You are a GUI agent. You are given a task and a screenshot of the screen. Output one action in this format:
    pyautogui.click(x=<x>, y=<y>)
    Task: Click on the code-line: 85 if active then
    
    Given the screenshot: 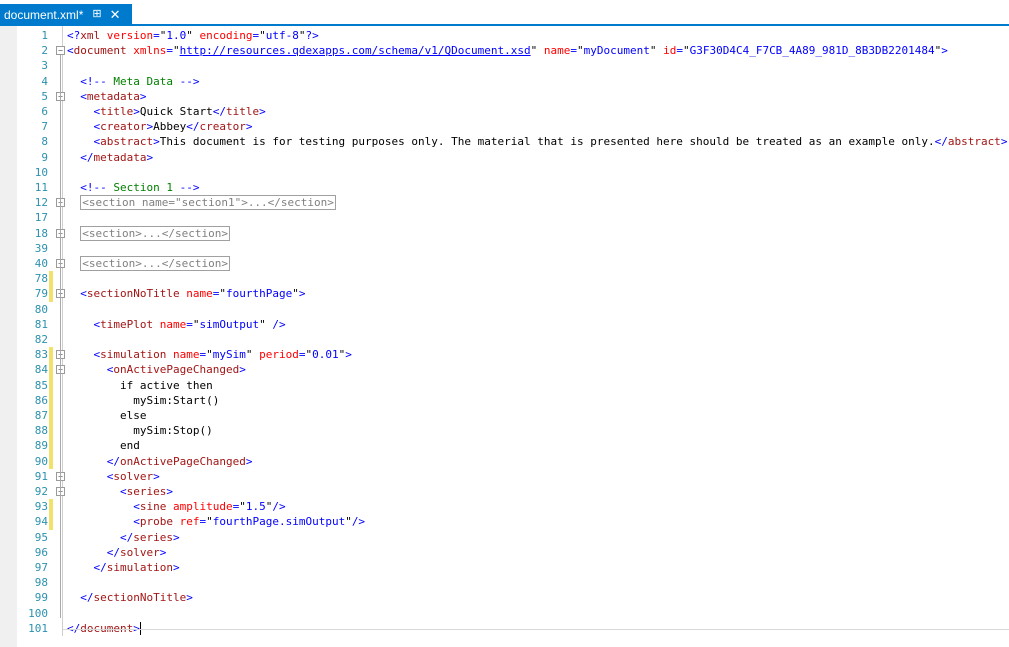 What is the action you would take?
    pyautogui.click(x=504, y=385)
    